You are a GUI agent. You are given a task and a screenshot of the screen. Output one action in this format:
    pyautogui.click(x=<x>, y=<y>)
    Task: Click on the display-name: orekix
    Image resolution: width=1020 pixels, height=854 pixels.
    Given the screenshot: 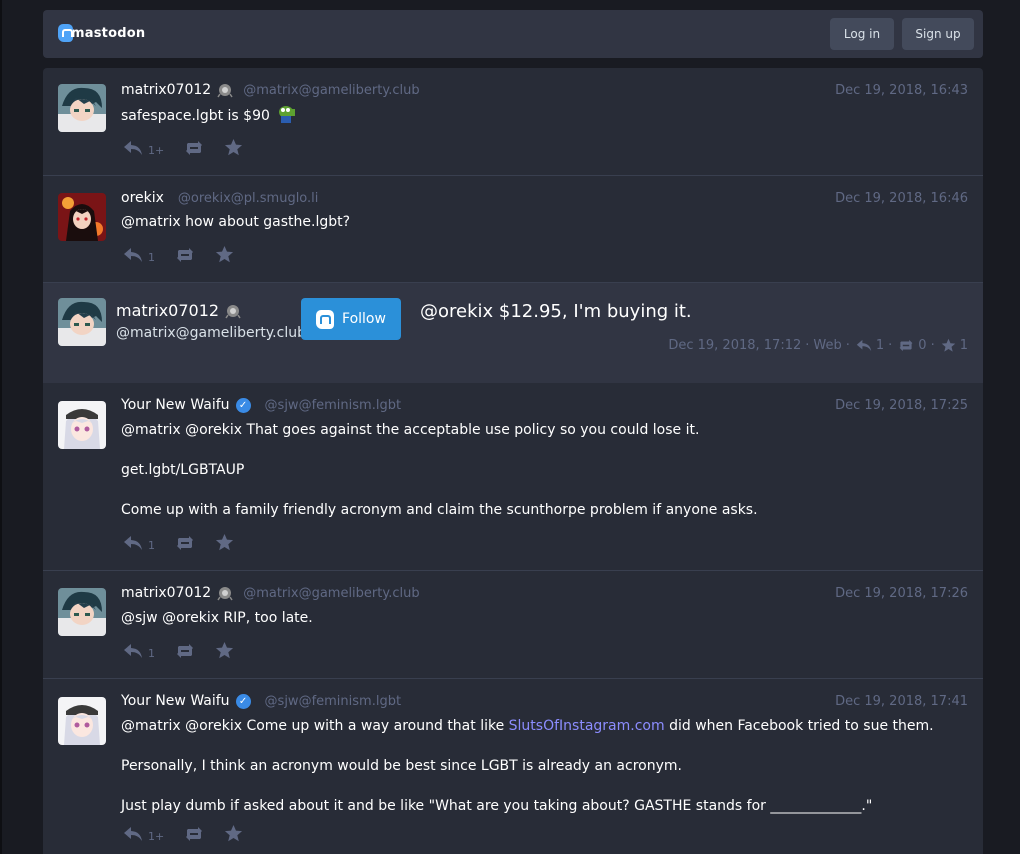 What is the action you would take?
    pyautogui.click(x=142, y=198)
    